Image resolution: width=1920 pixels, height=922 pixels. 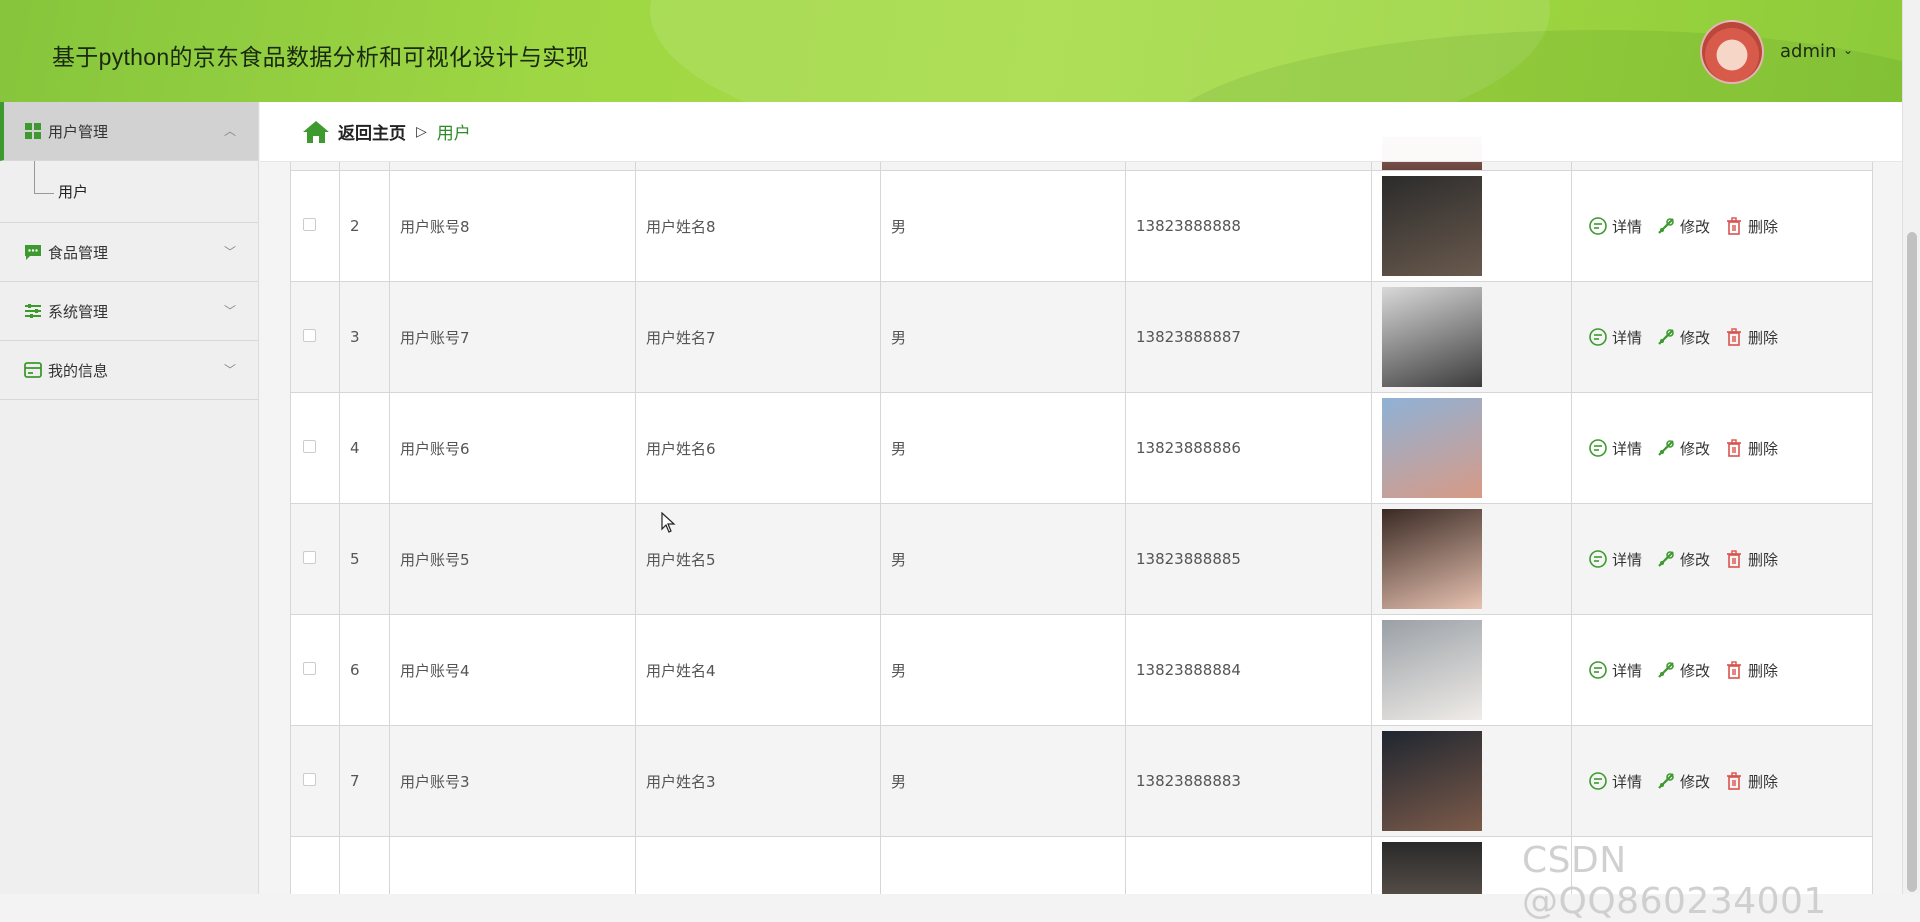 What do you see at coordinates (758, 448) in the screenshot?
I see `name-cell: 用户姓名6` at bounding box center [758, 448].